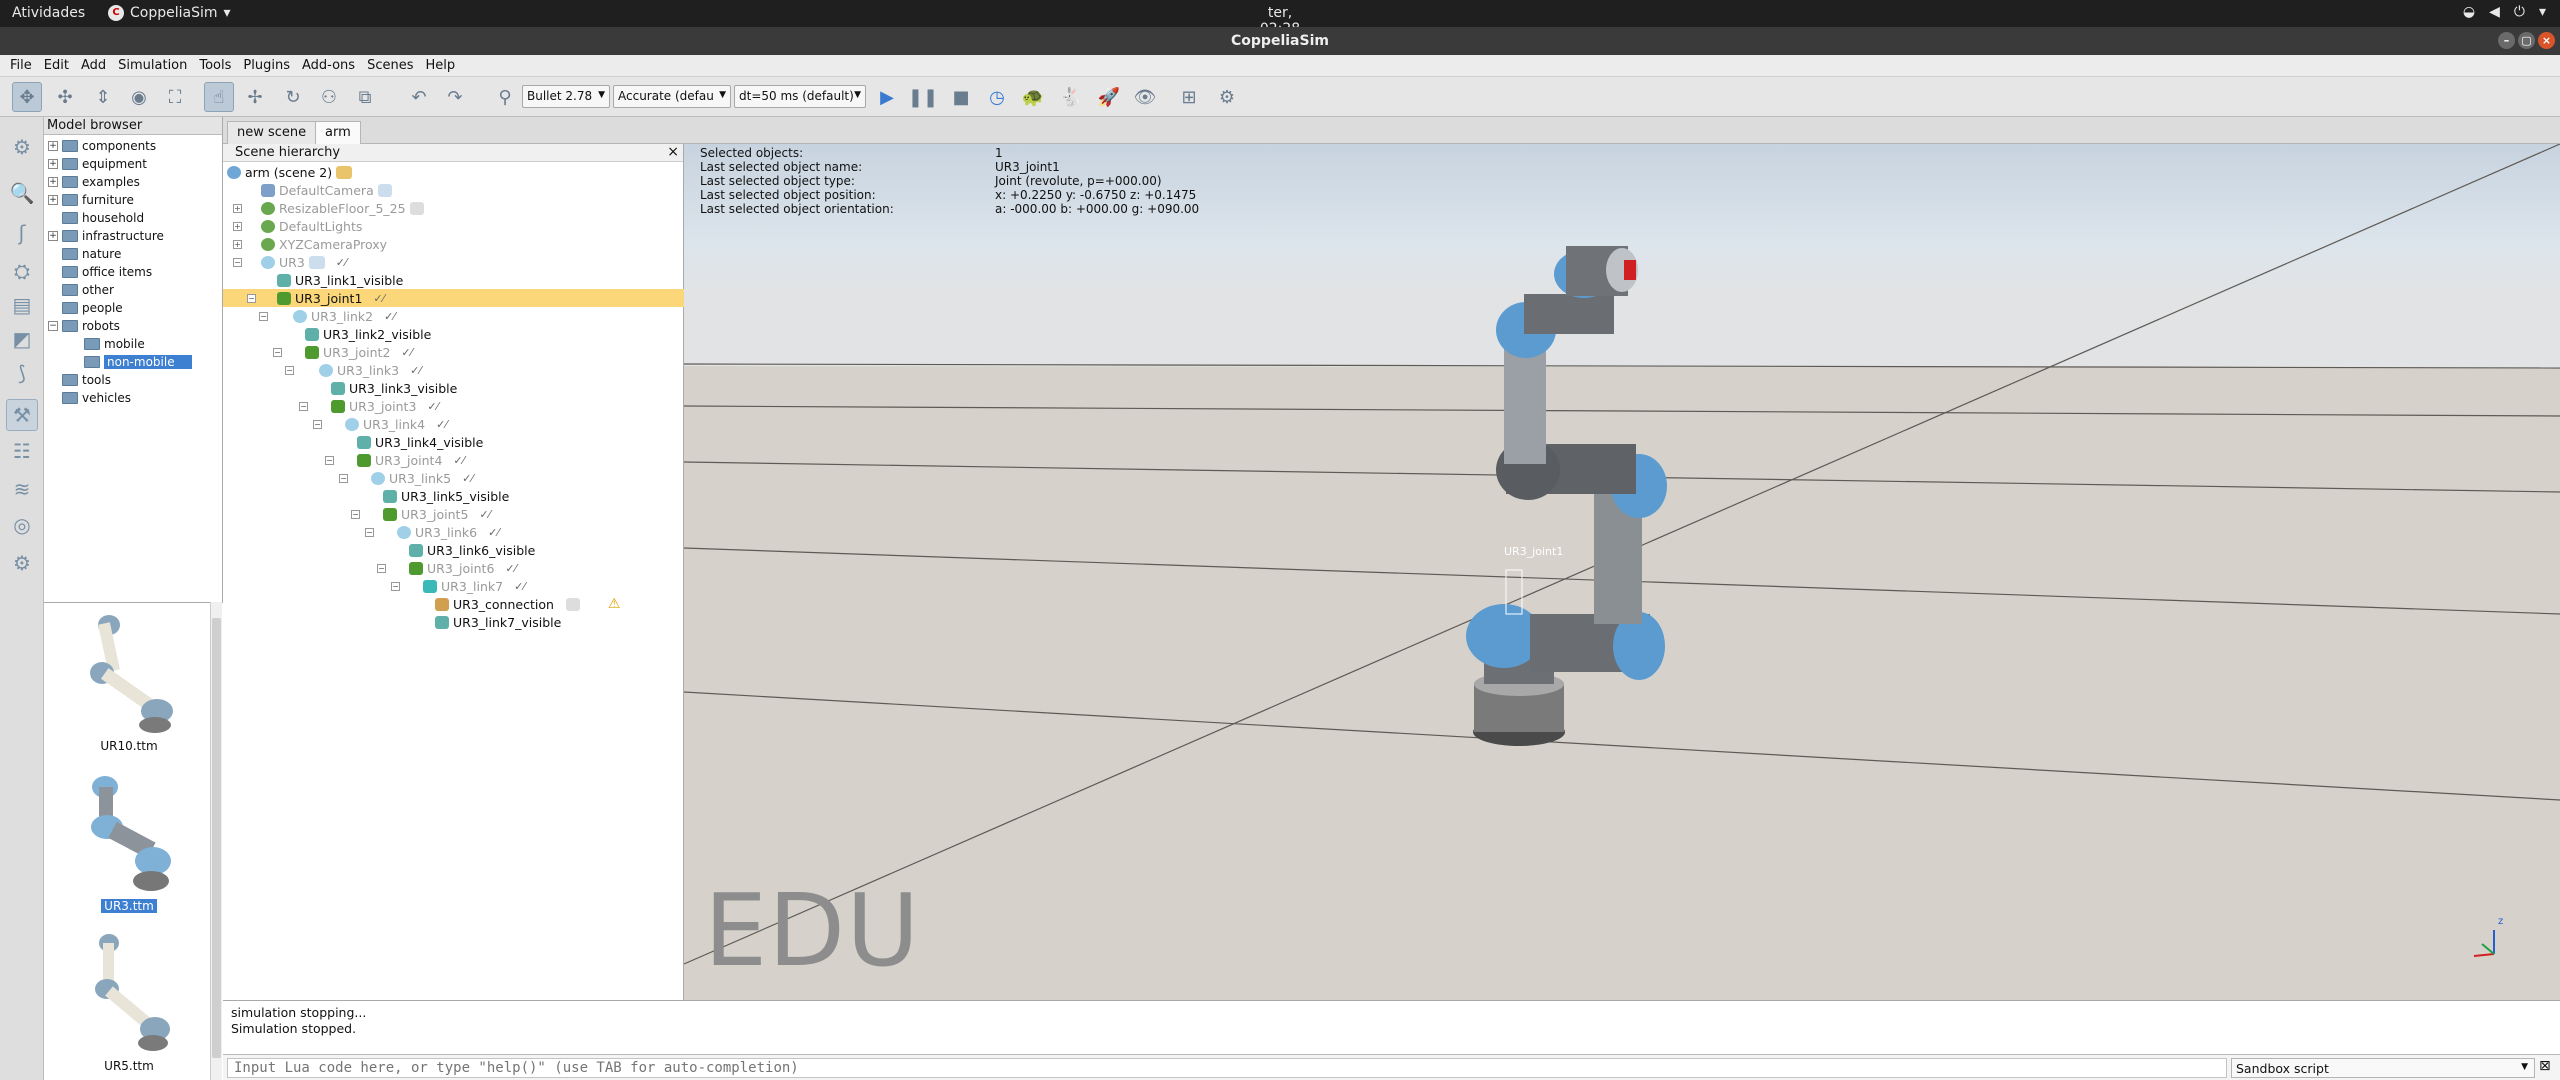  I want to click on menu-tools: Tools, so click(215, 65).